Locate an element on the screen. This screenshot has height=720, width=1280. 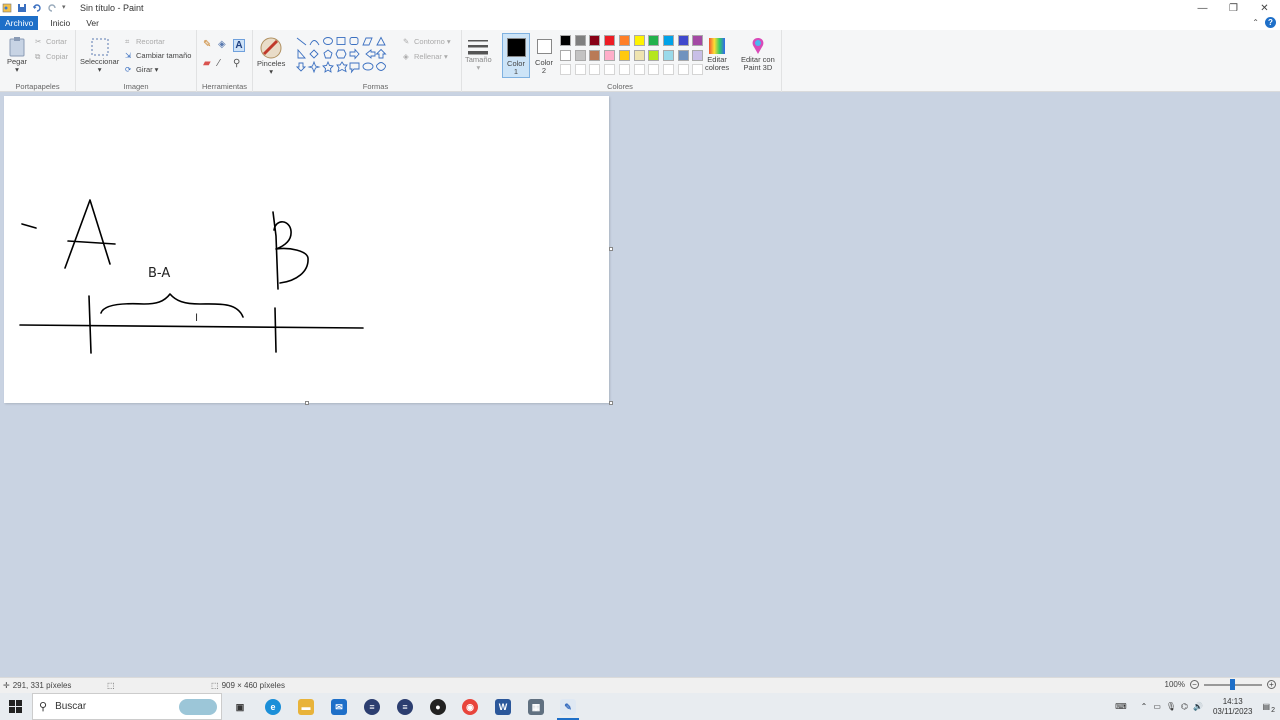
mail-icon: ✉ is located at coordinates (339, 707).